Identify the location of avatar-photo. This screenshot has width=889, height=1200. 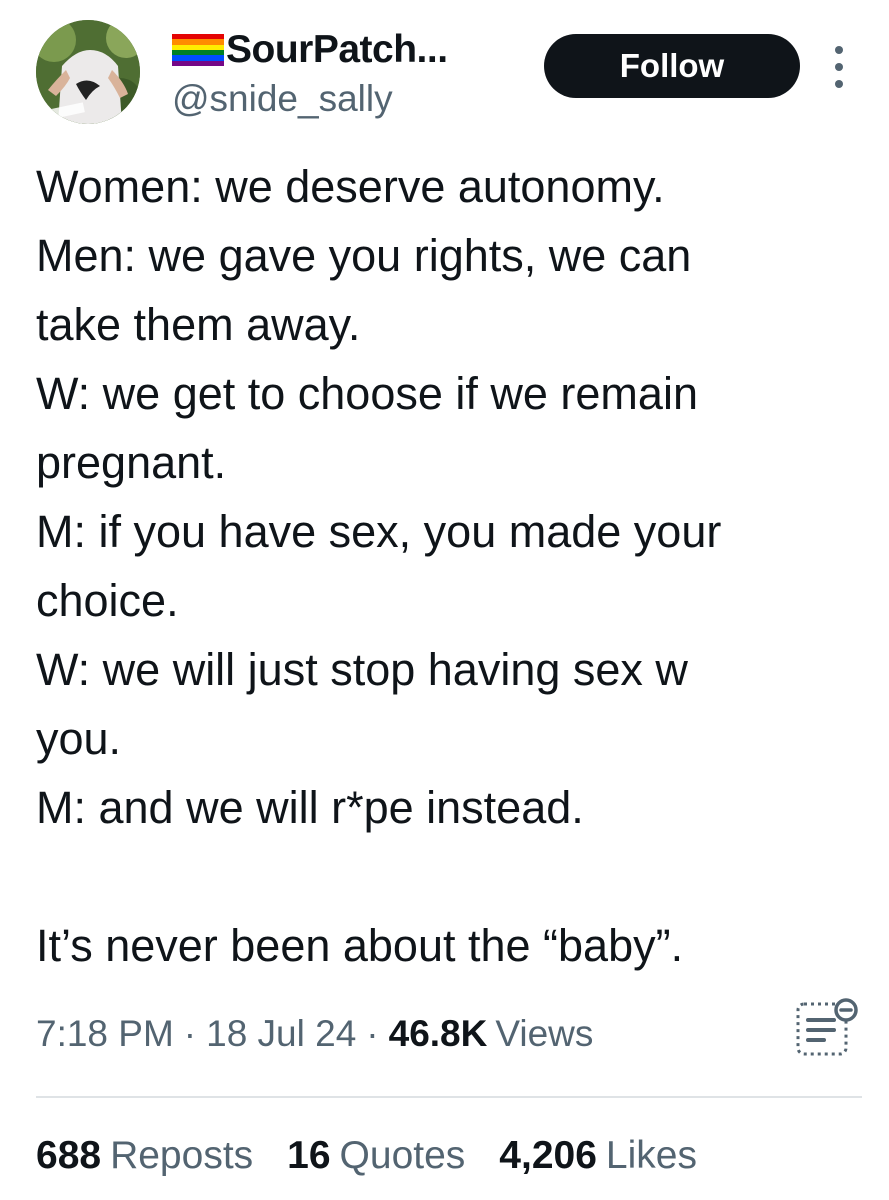
(88, 72).